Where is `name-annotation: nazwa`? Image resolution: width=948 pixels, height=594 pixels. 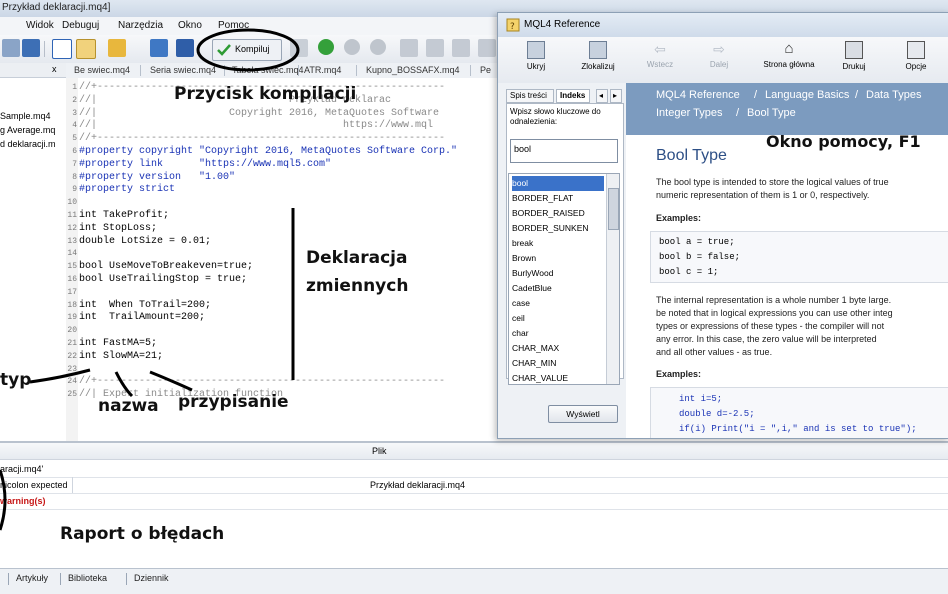 name-annotation: nazwa is located at coordinates (128, 406).